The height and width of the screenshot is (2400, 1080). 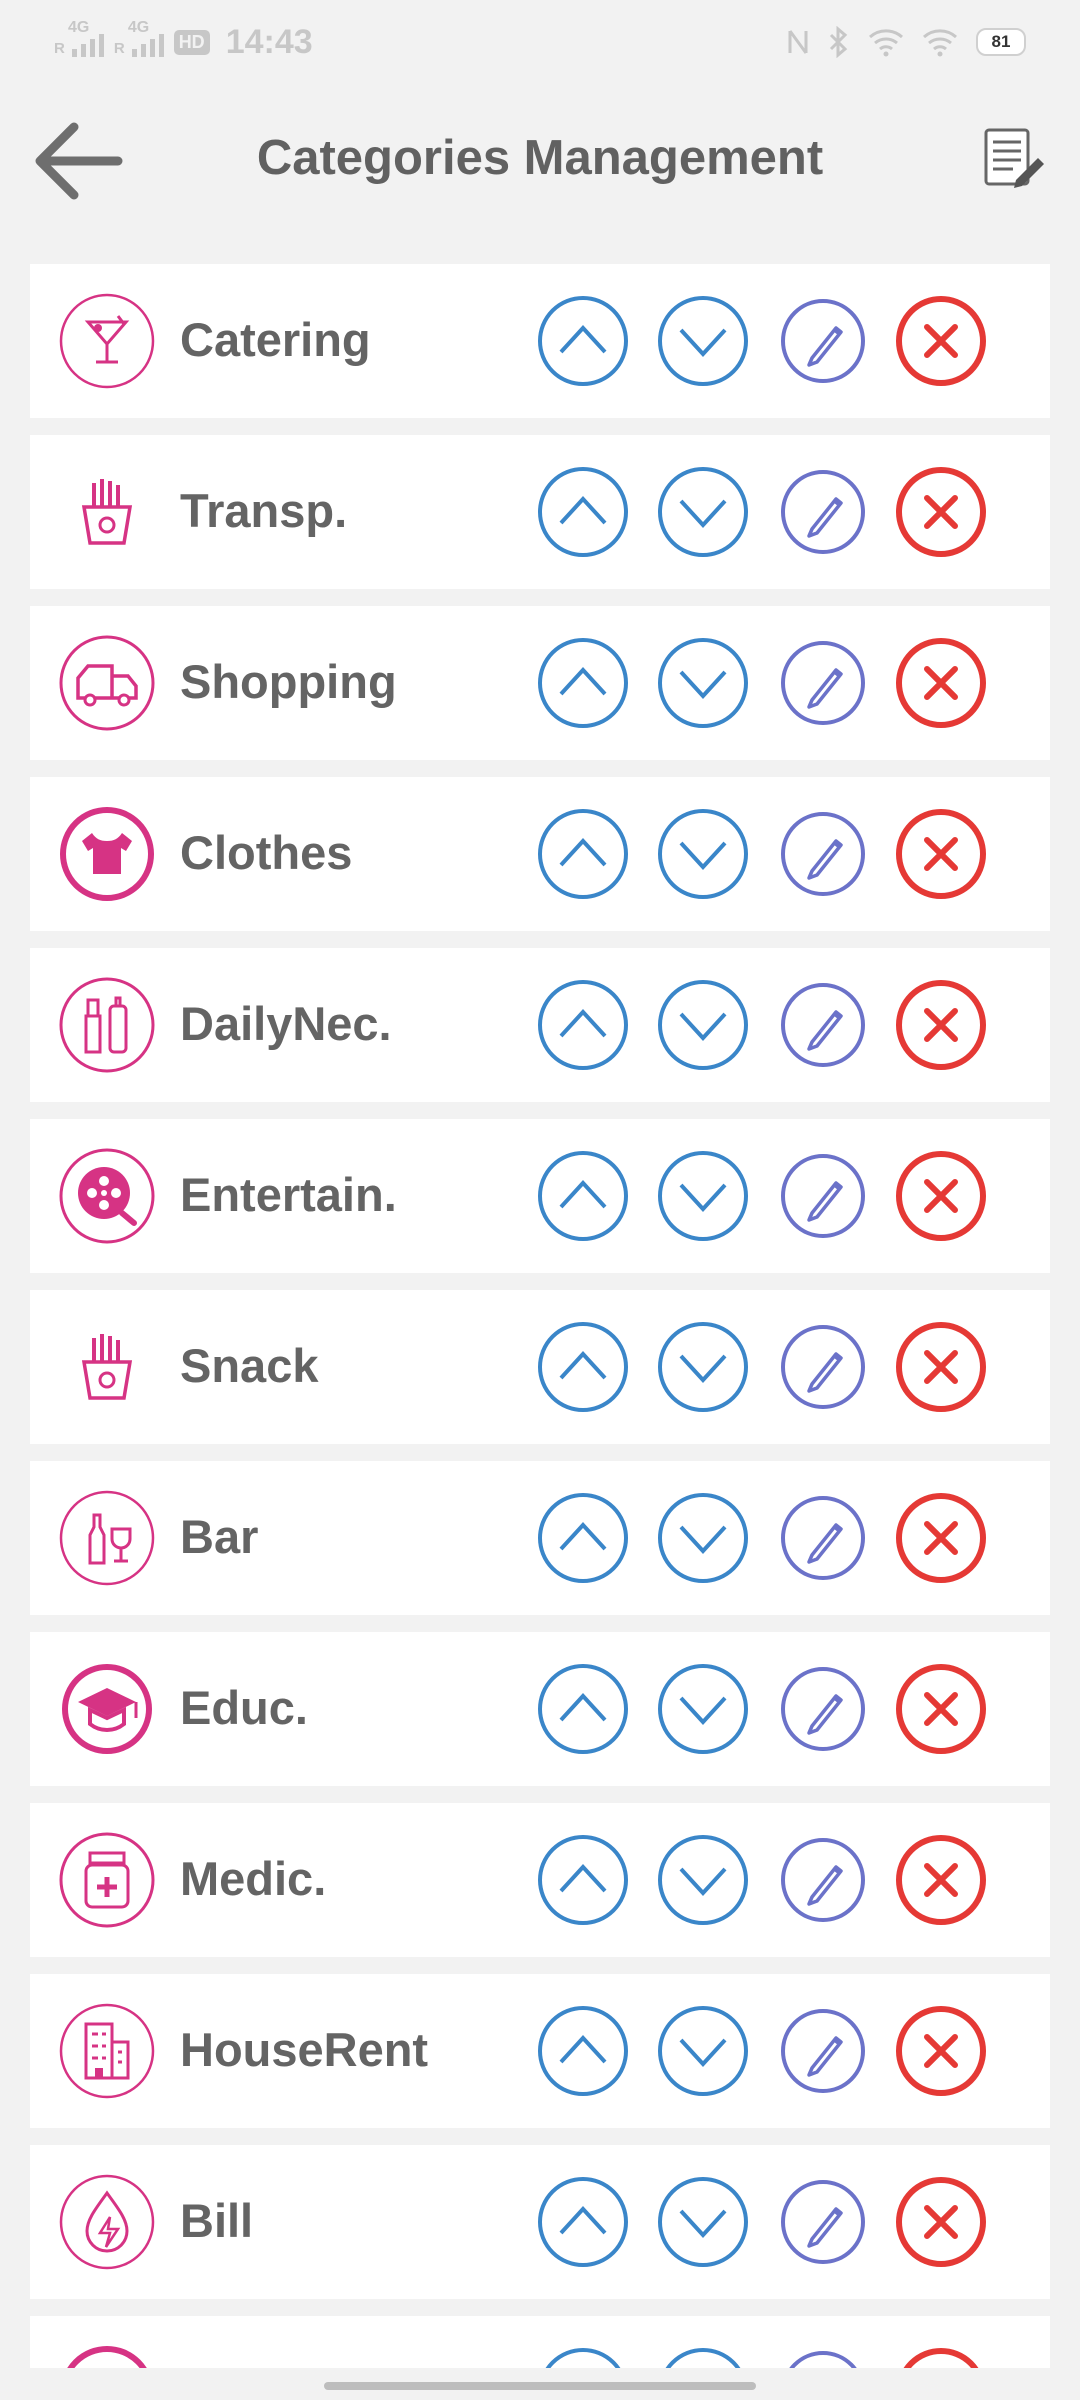 I want to click on home-indicator, so click(x=540, y=2386).